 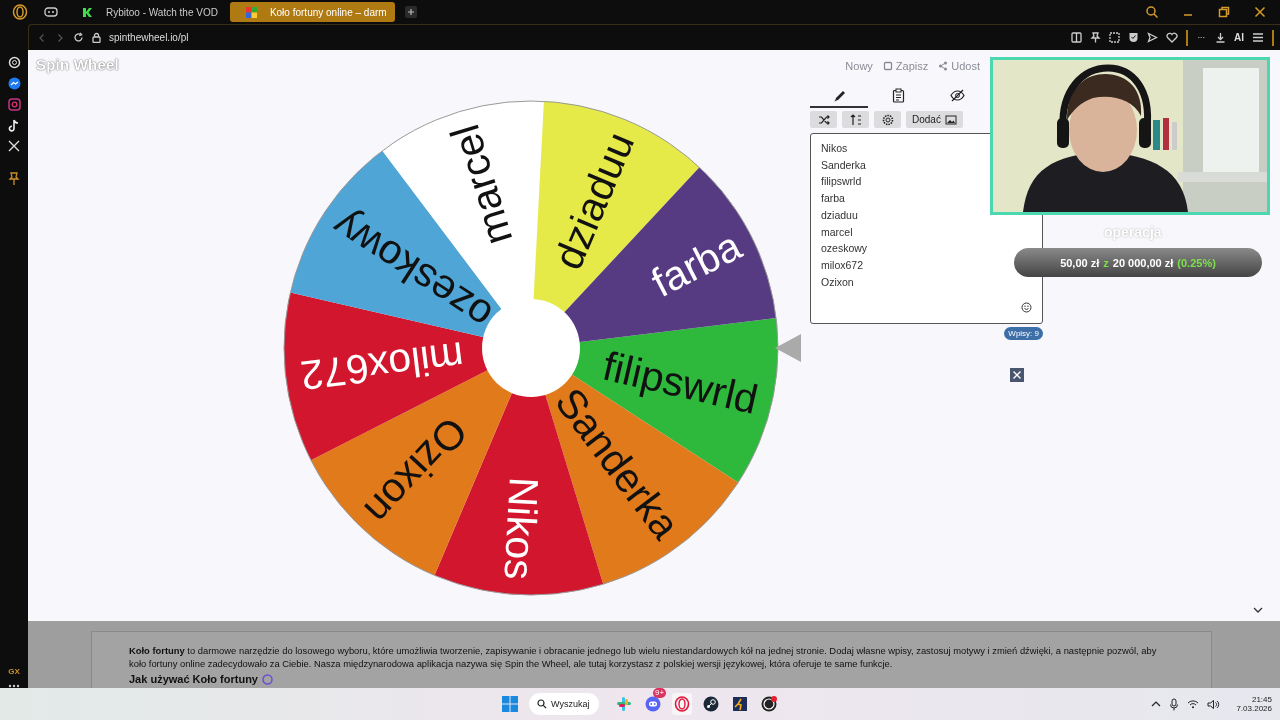 What do you see at coordinates (788, 348) in the screenshot?
I see `pointer-icon` at bounding box center [788, 348].